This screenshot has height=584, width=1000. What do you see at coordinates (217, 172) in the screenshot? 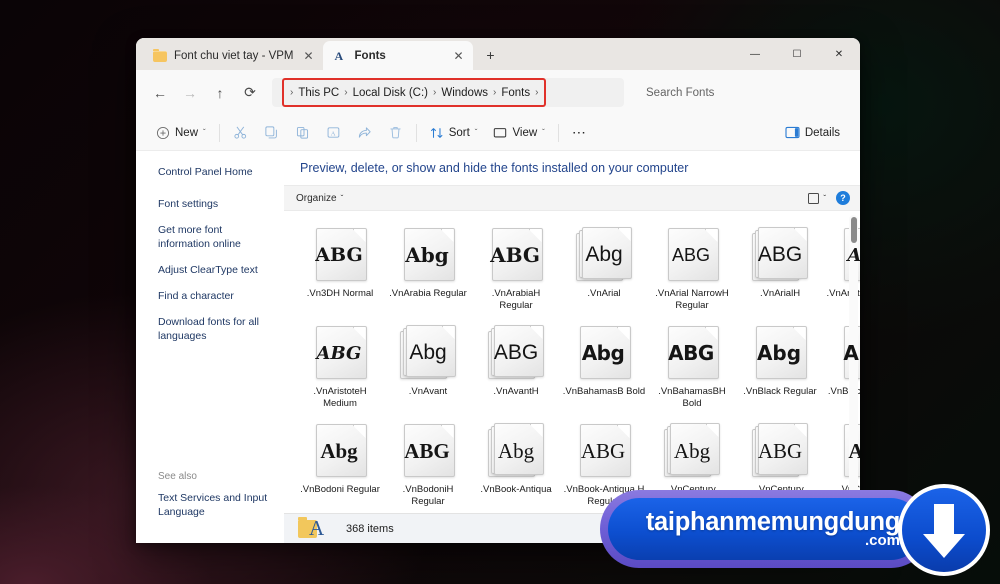
I see `sidebar-item-control-panel-home: Control Panel Home` at bounding box center [217, 172].